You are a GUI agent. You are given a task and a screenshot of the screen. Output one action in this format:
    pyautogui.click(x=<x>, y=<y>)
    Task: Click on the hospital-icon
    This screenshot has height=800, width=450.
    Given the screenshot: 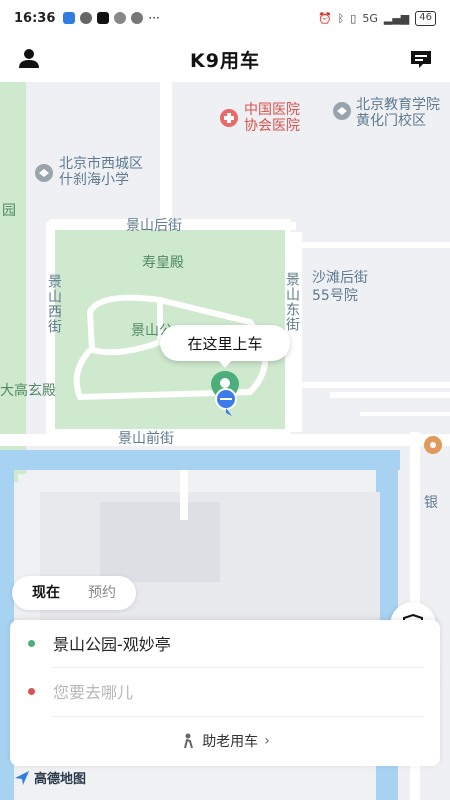 What is the action you would take?
    pyautogui.click(x=229, y=118)
    